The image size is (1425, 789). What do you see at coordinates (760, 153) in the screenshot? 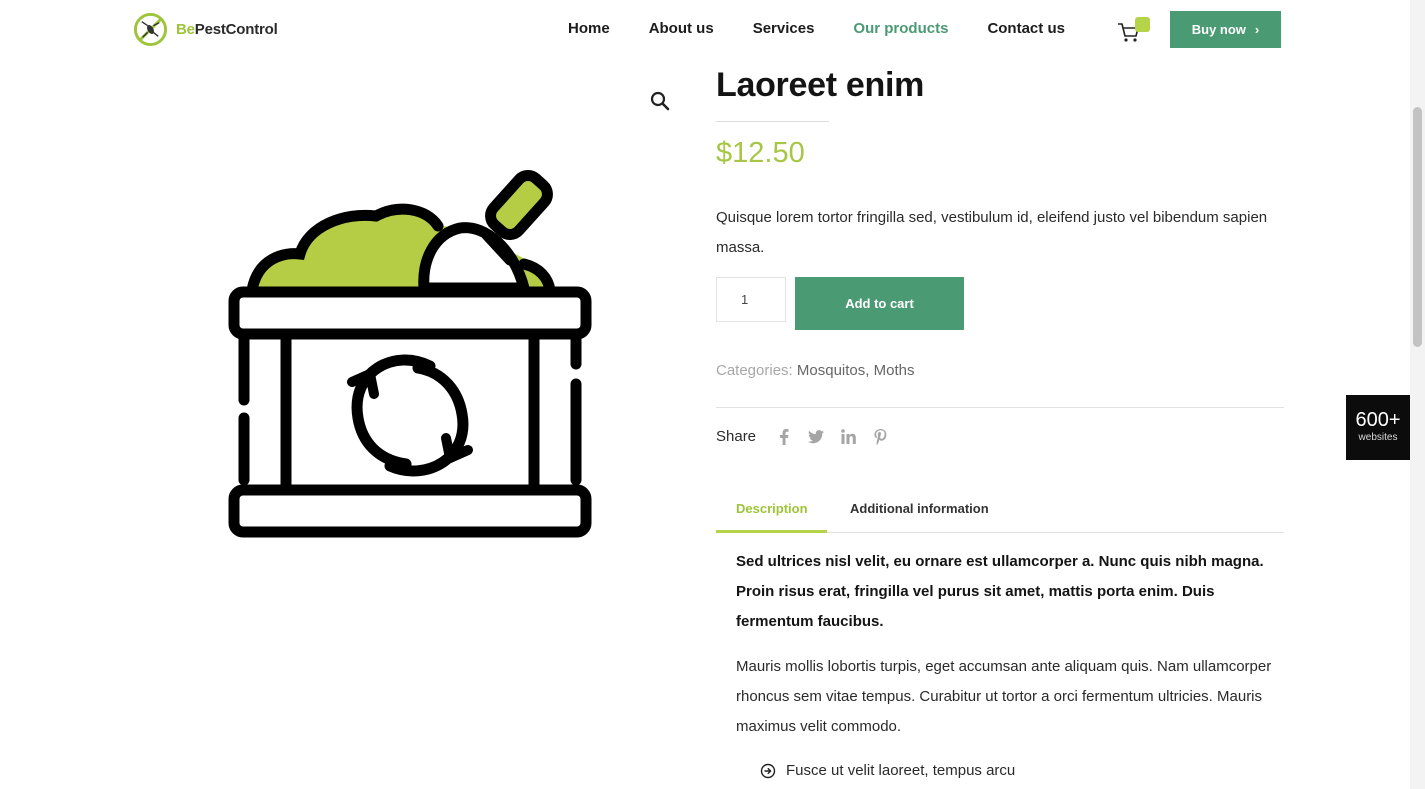
I see `product-price: $12.50` at bounding box center [760, 153].